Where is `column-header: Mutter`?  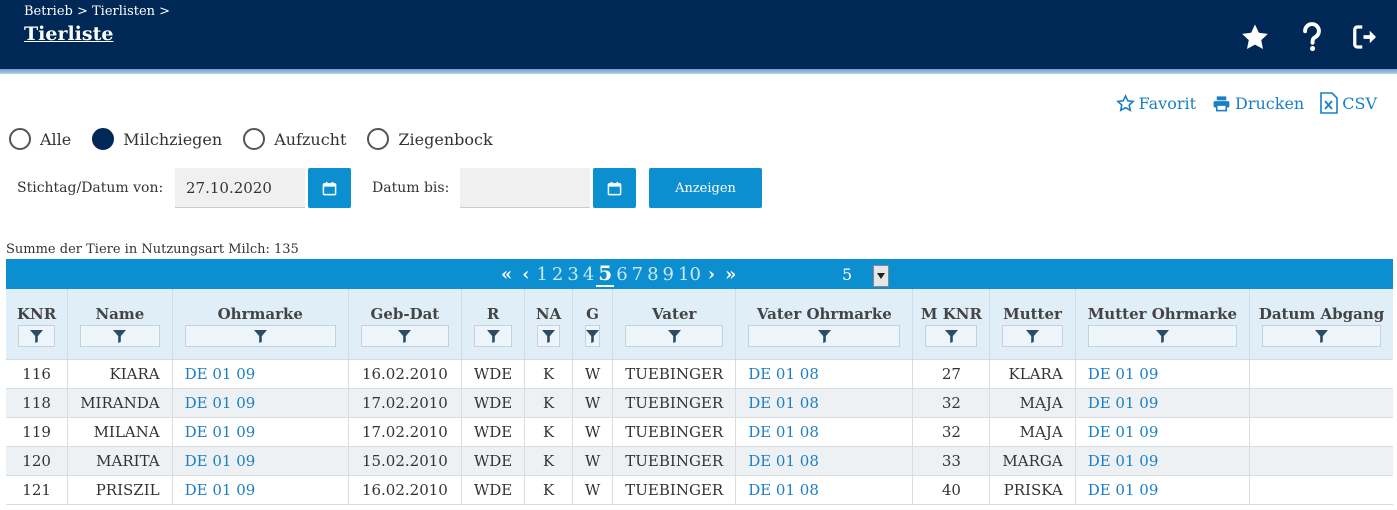
column-header: Mutter is located at coordinates (1032, 324).